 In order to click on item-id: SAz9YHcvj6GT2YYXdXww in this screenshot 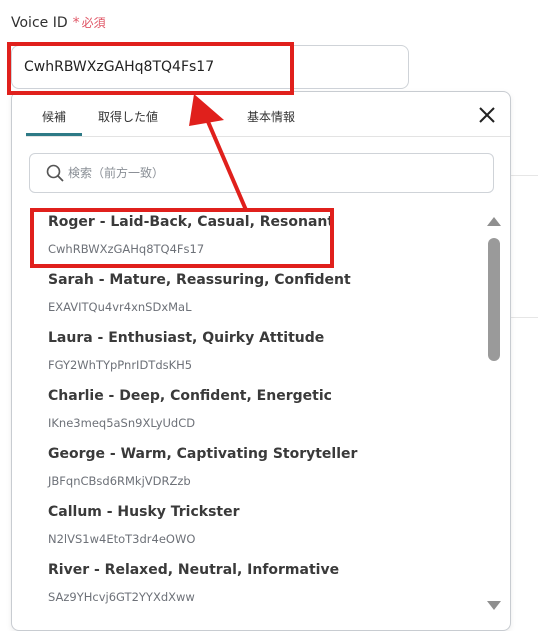, I will do `click(121, 597)`.